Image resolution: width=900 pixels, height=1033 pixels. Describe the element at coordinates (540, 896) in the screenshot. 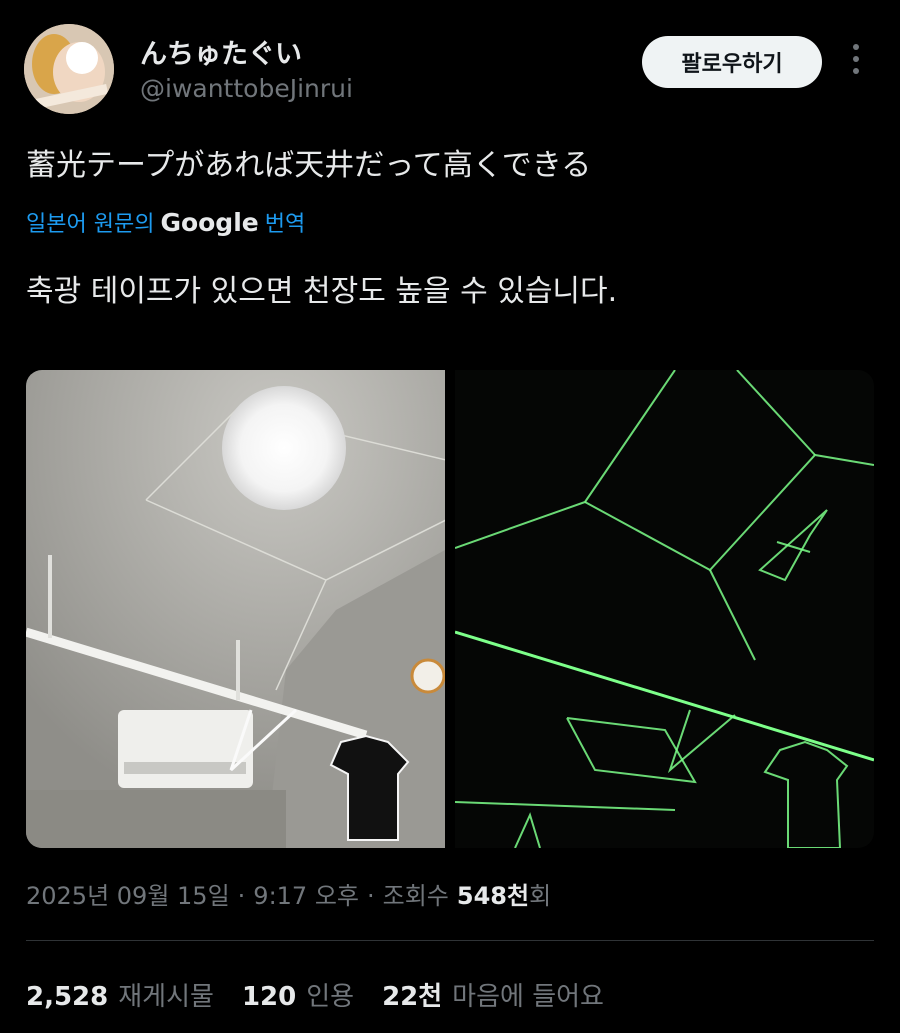

I see `views-suffix: 회` at that location.